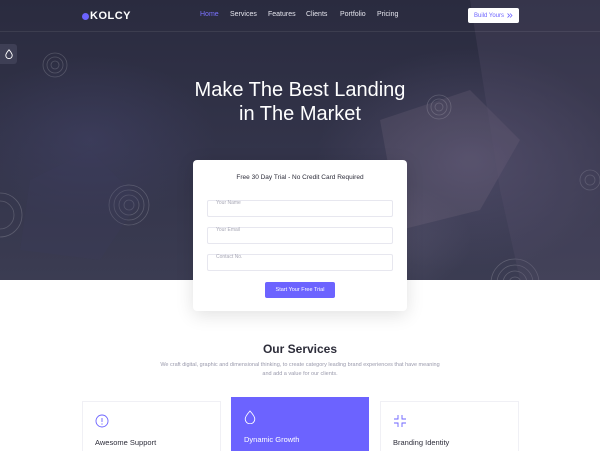 This screenshot has height=451, width=600. Describe the element at coordinates (300, 349) in the screenshot. I see `services-title: Our Services` at that location.